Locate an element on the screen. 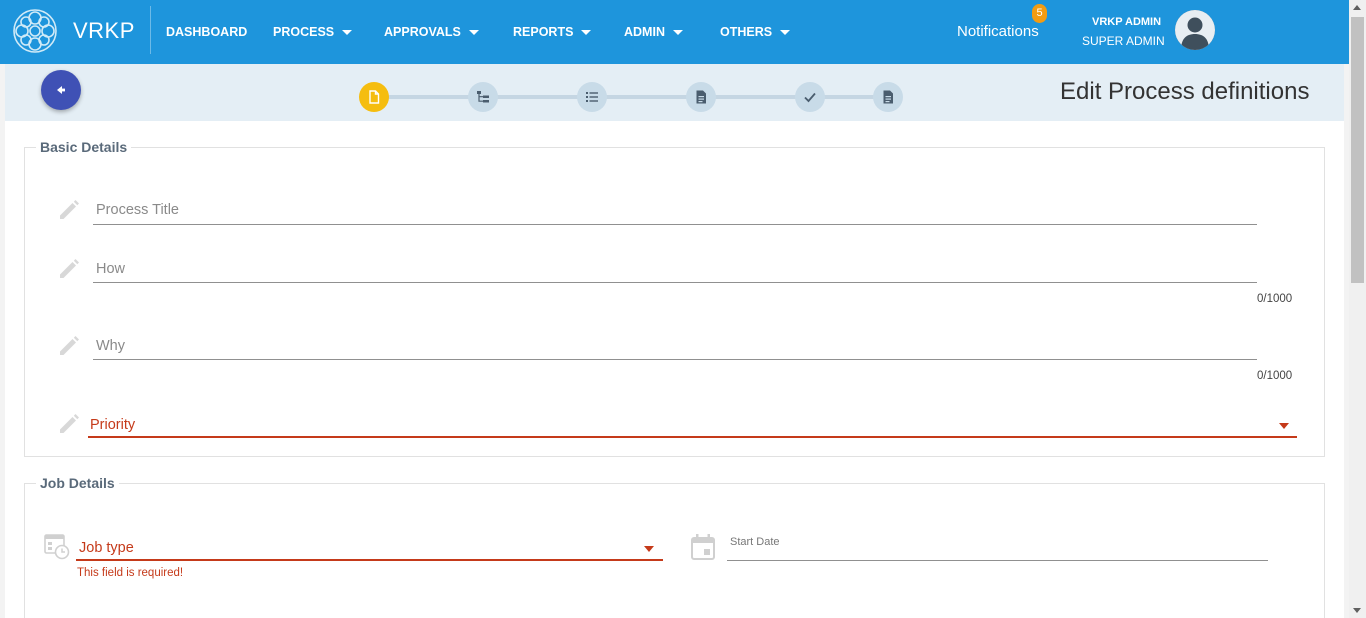 The image size is (1366, 618). user-role: SUPER ADMIN is located at coordinates (1123, 41).